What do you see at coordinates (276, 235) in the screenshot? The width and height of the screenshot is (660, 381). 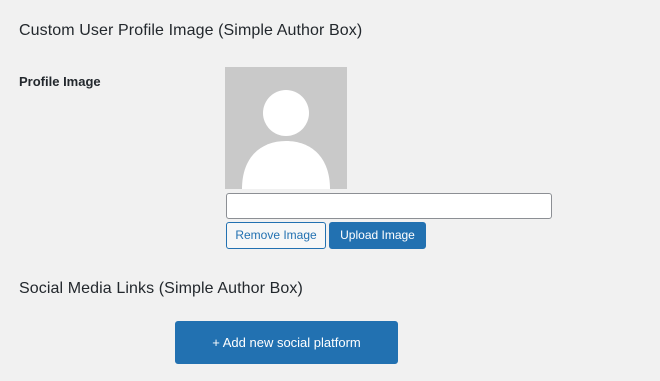 I see `remove-image-button: Remove Image` at bounding box center [276, 235].